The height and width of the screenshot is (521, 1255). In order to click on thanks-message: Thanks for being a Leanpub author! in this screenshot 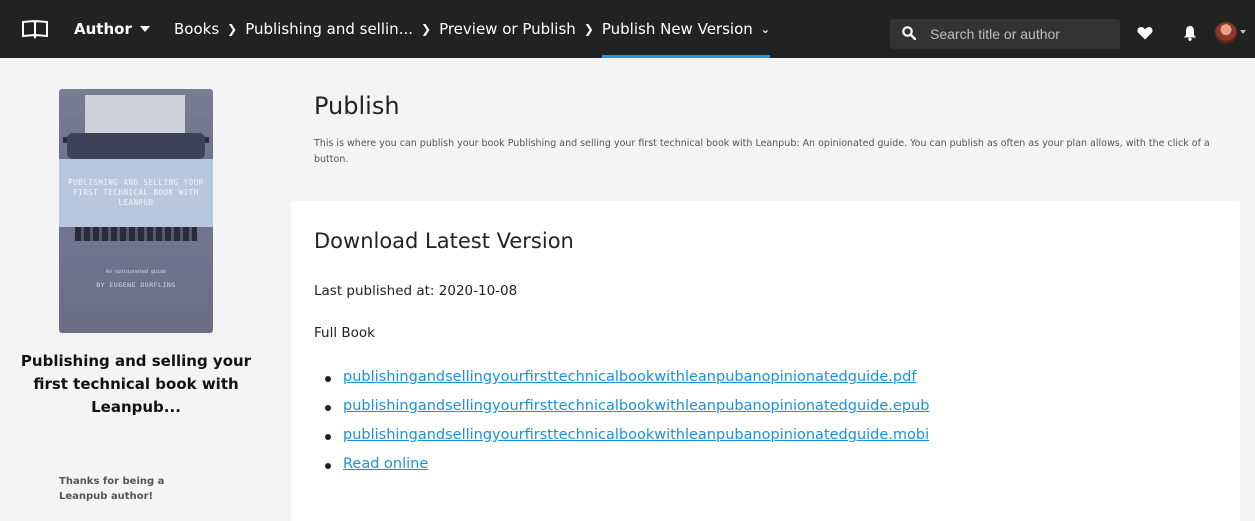, I will do `click(112, 489)`.